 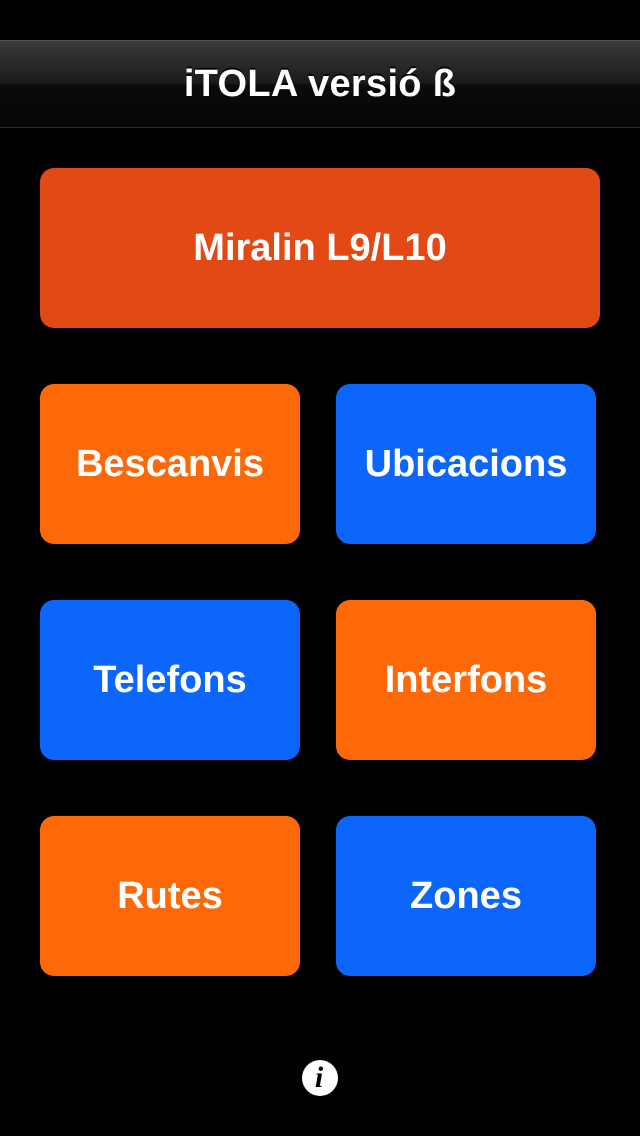 I want to click on zones-button-label: Zones, so click(x=466, y=895).